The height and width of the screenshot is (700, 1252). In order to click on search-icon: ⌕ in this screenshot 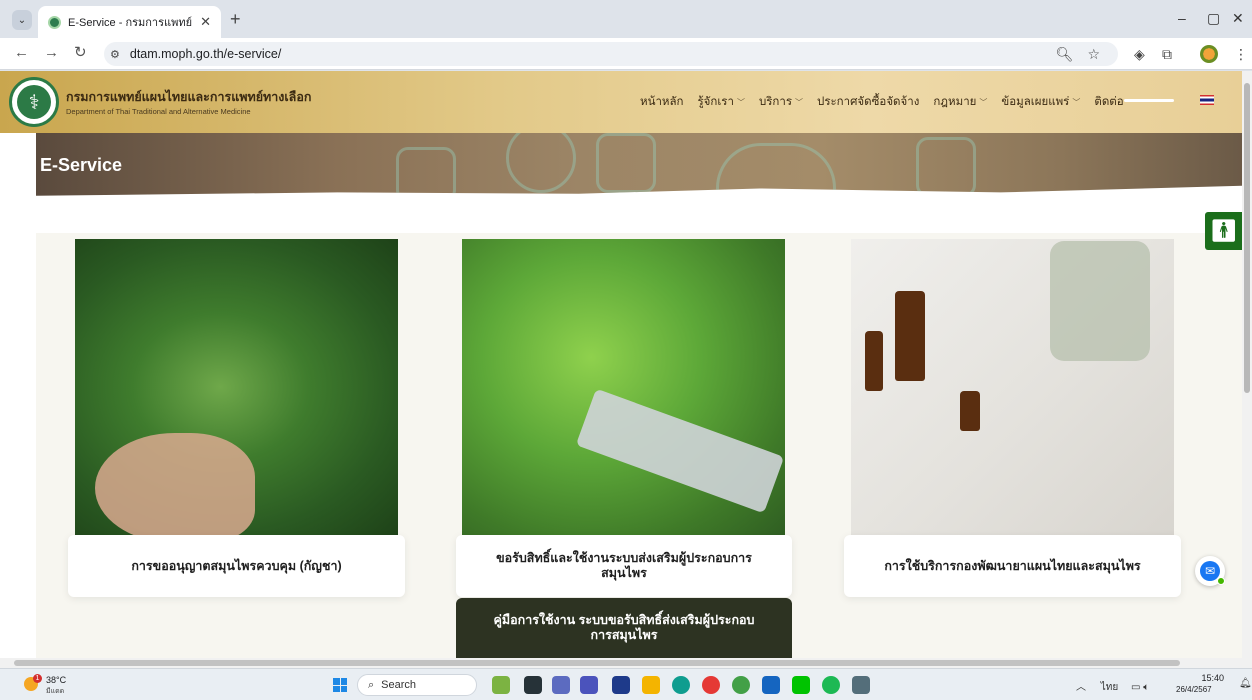, I will do `click(371, 684)`.